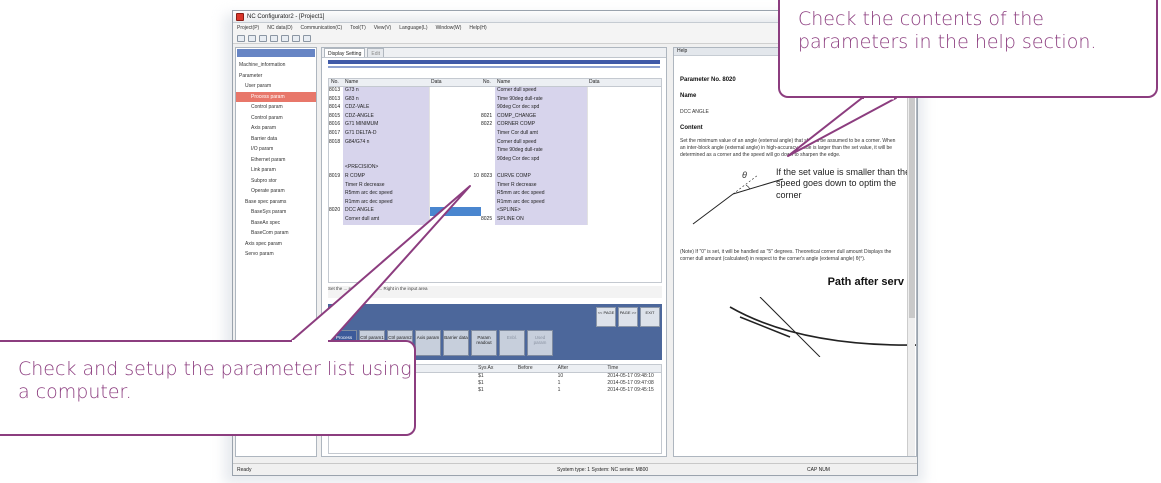 This screenshot has height=483, width=1161. Describe the element at coordinates (540, 343) in the screenshot. I see `function-key: Used param` at that location.